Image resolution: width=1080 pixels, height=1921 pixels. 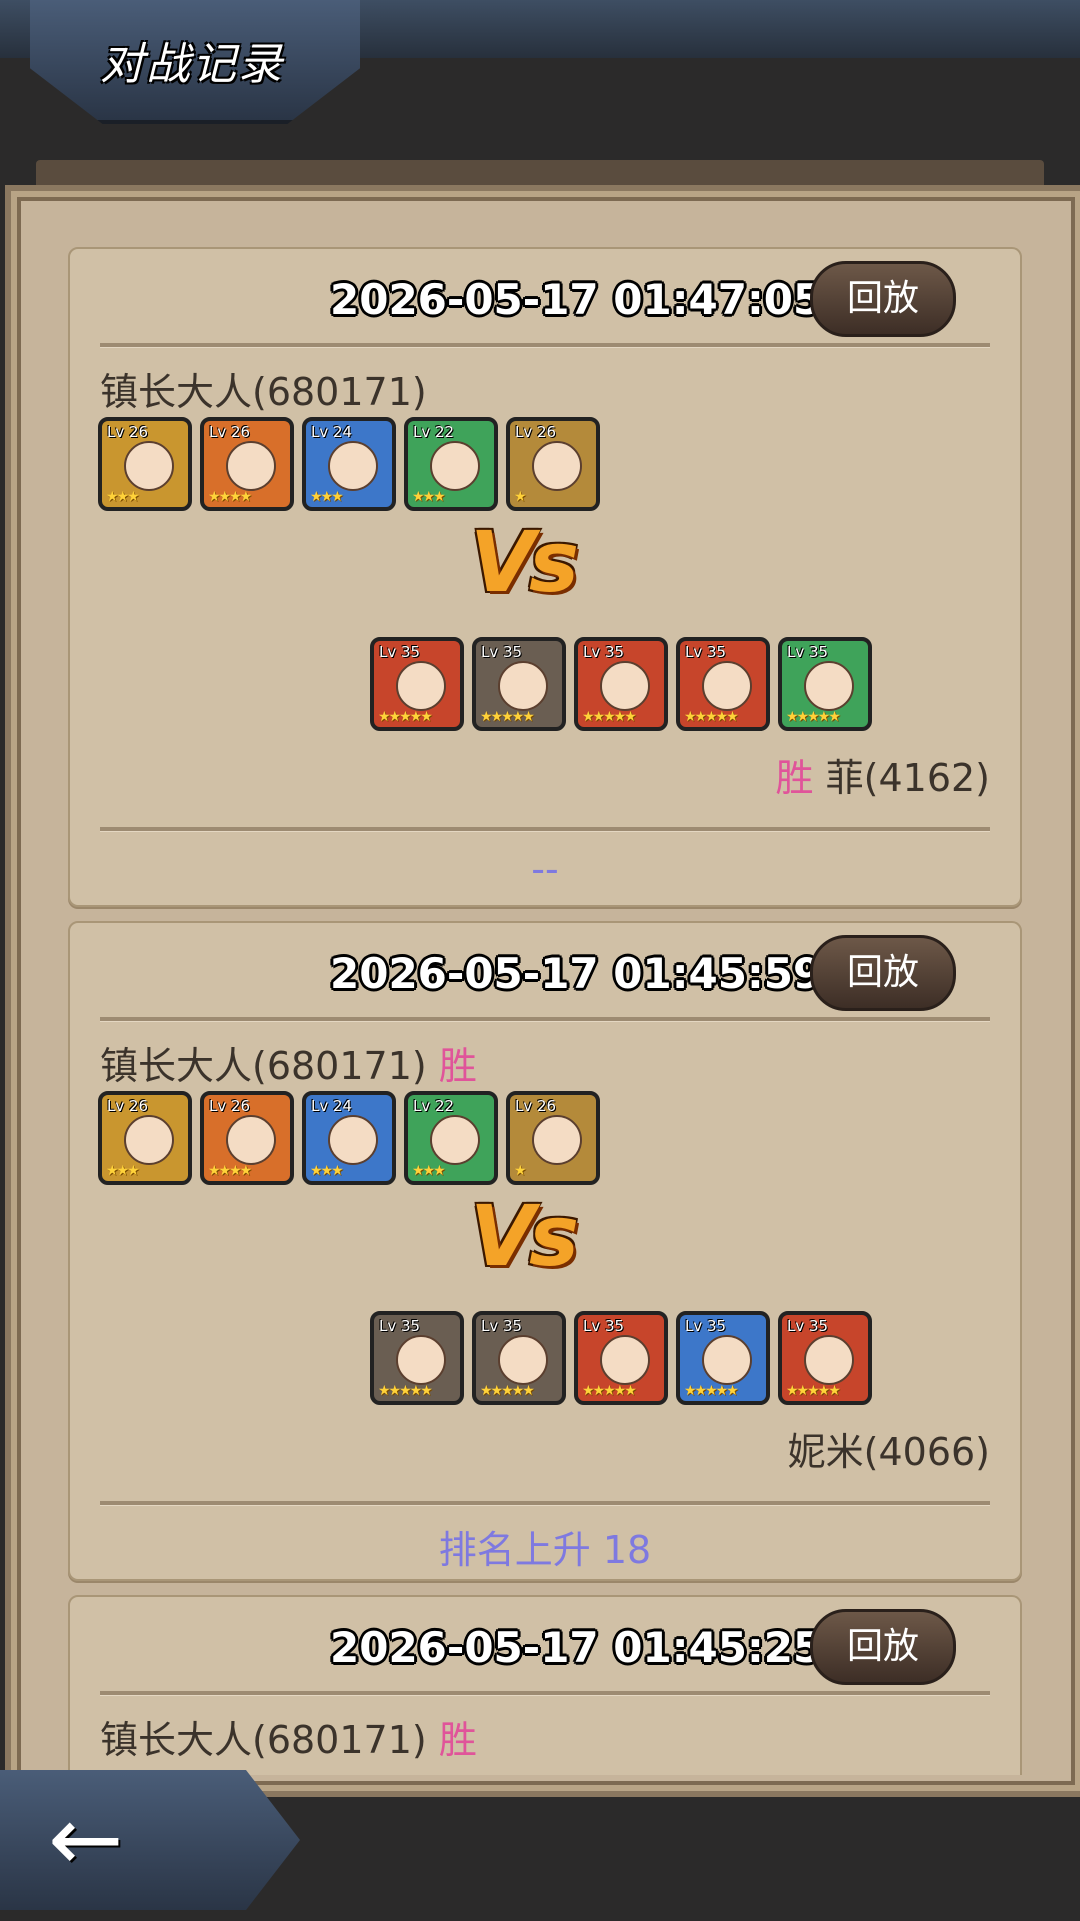 What do you see at coordinates (576, 973) in the screenshot?
I see `battle-timestamp: 2026-05-17 01:45:59` at bounding box center [576, 973].